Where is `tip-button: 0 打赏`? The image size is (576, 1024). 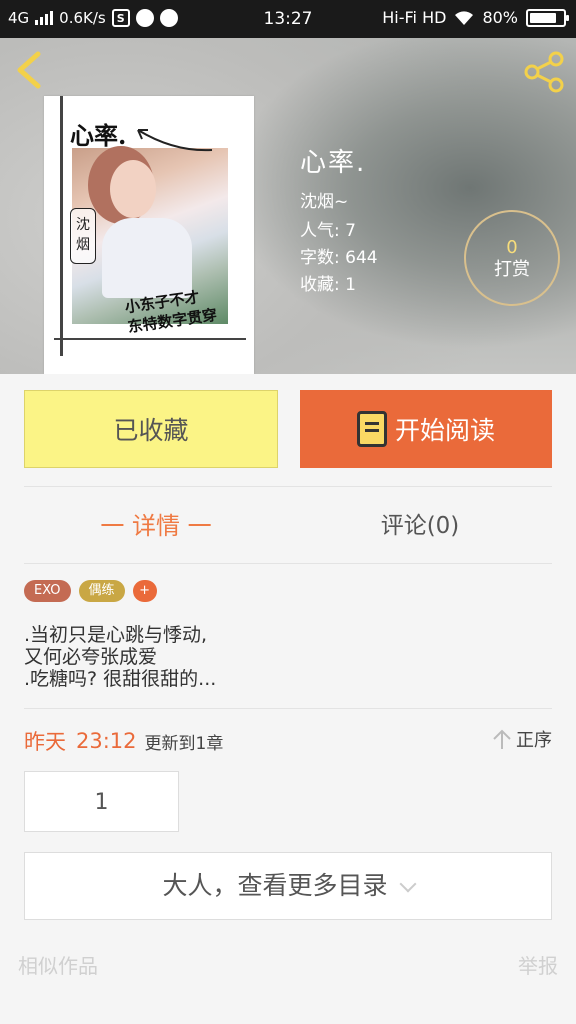
tip-button: 0 打赏 is located at coordinates (512, 258).